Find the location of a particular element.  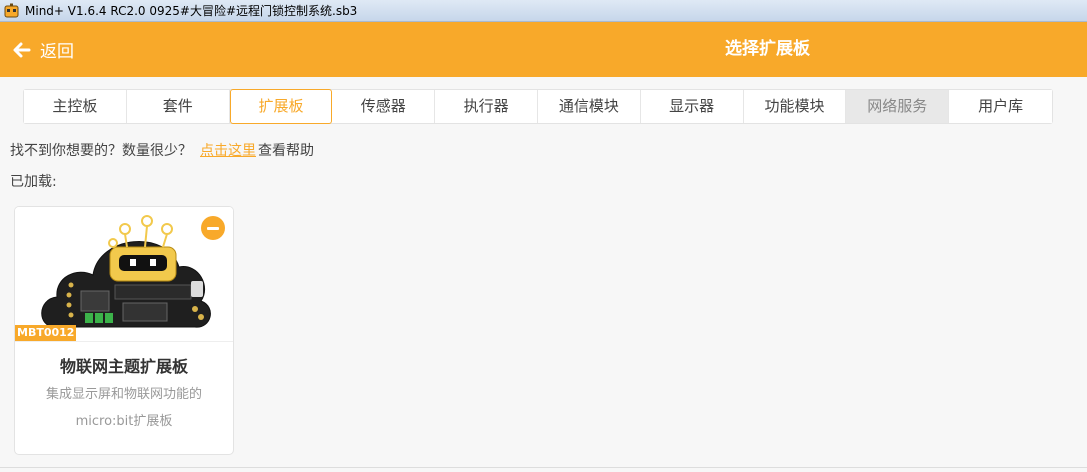

arrow-left-icon is located at coordinates (22, 49).